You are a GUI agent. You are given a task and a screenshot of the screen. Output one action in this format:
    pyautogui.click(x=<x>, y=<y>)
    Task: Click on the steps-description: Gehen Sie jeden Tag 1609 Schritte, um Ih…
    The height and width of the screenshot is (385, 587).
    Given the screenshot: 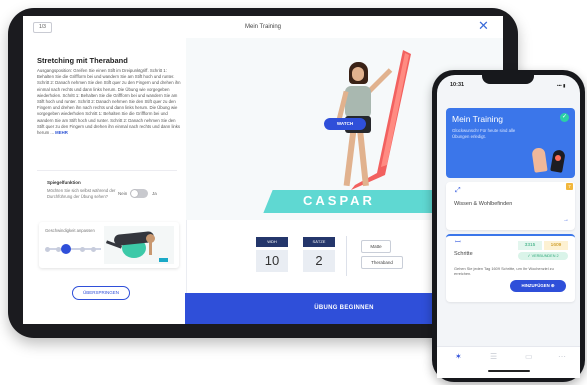 What is the action you would take?
    pyautogui.click(x=504, y=271)
    